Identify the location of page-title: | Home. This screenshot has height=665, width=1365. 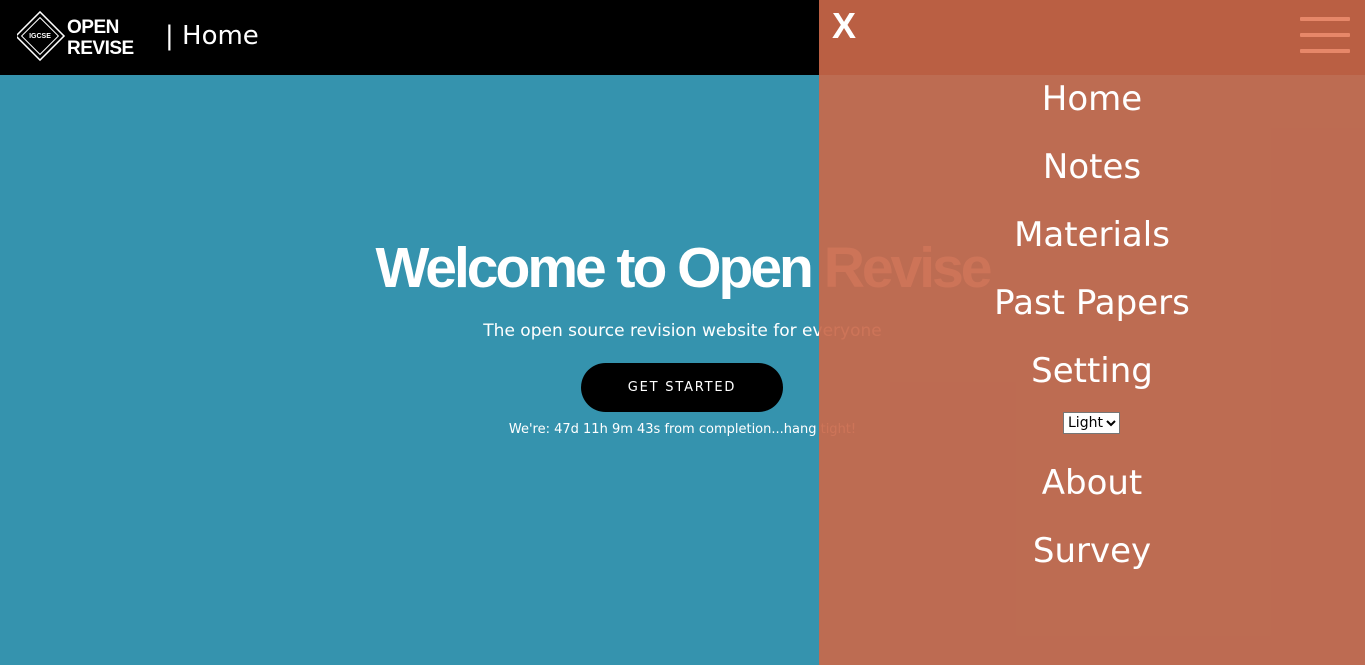
(212, 36).